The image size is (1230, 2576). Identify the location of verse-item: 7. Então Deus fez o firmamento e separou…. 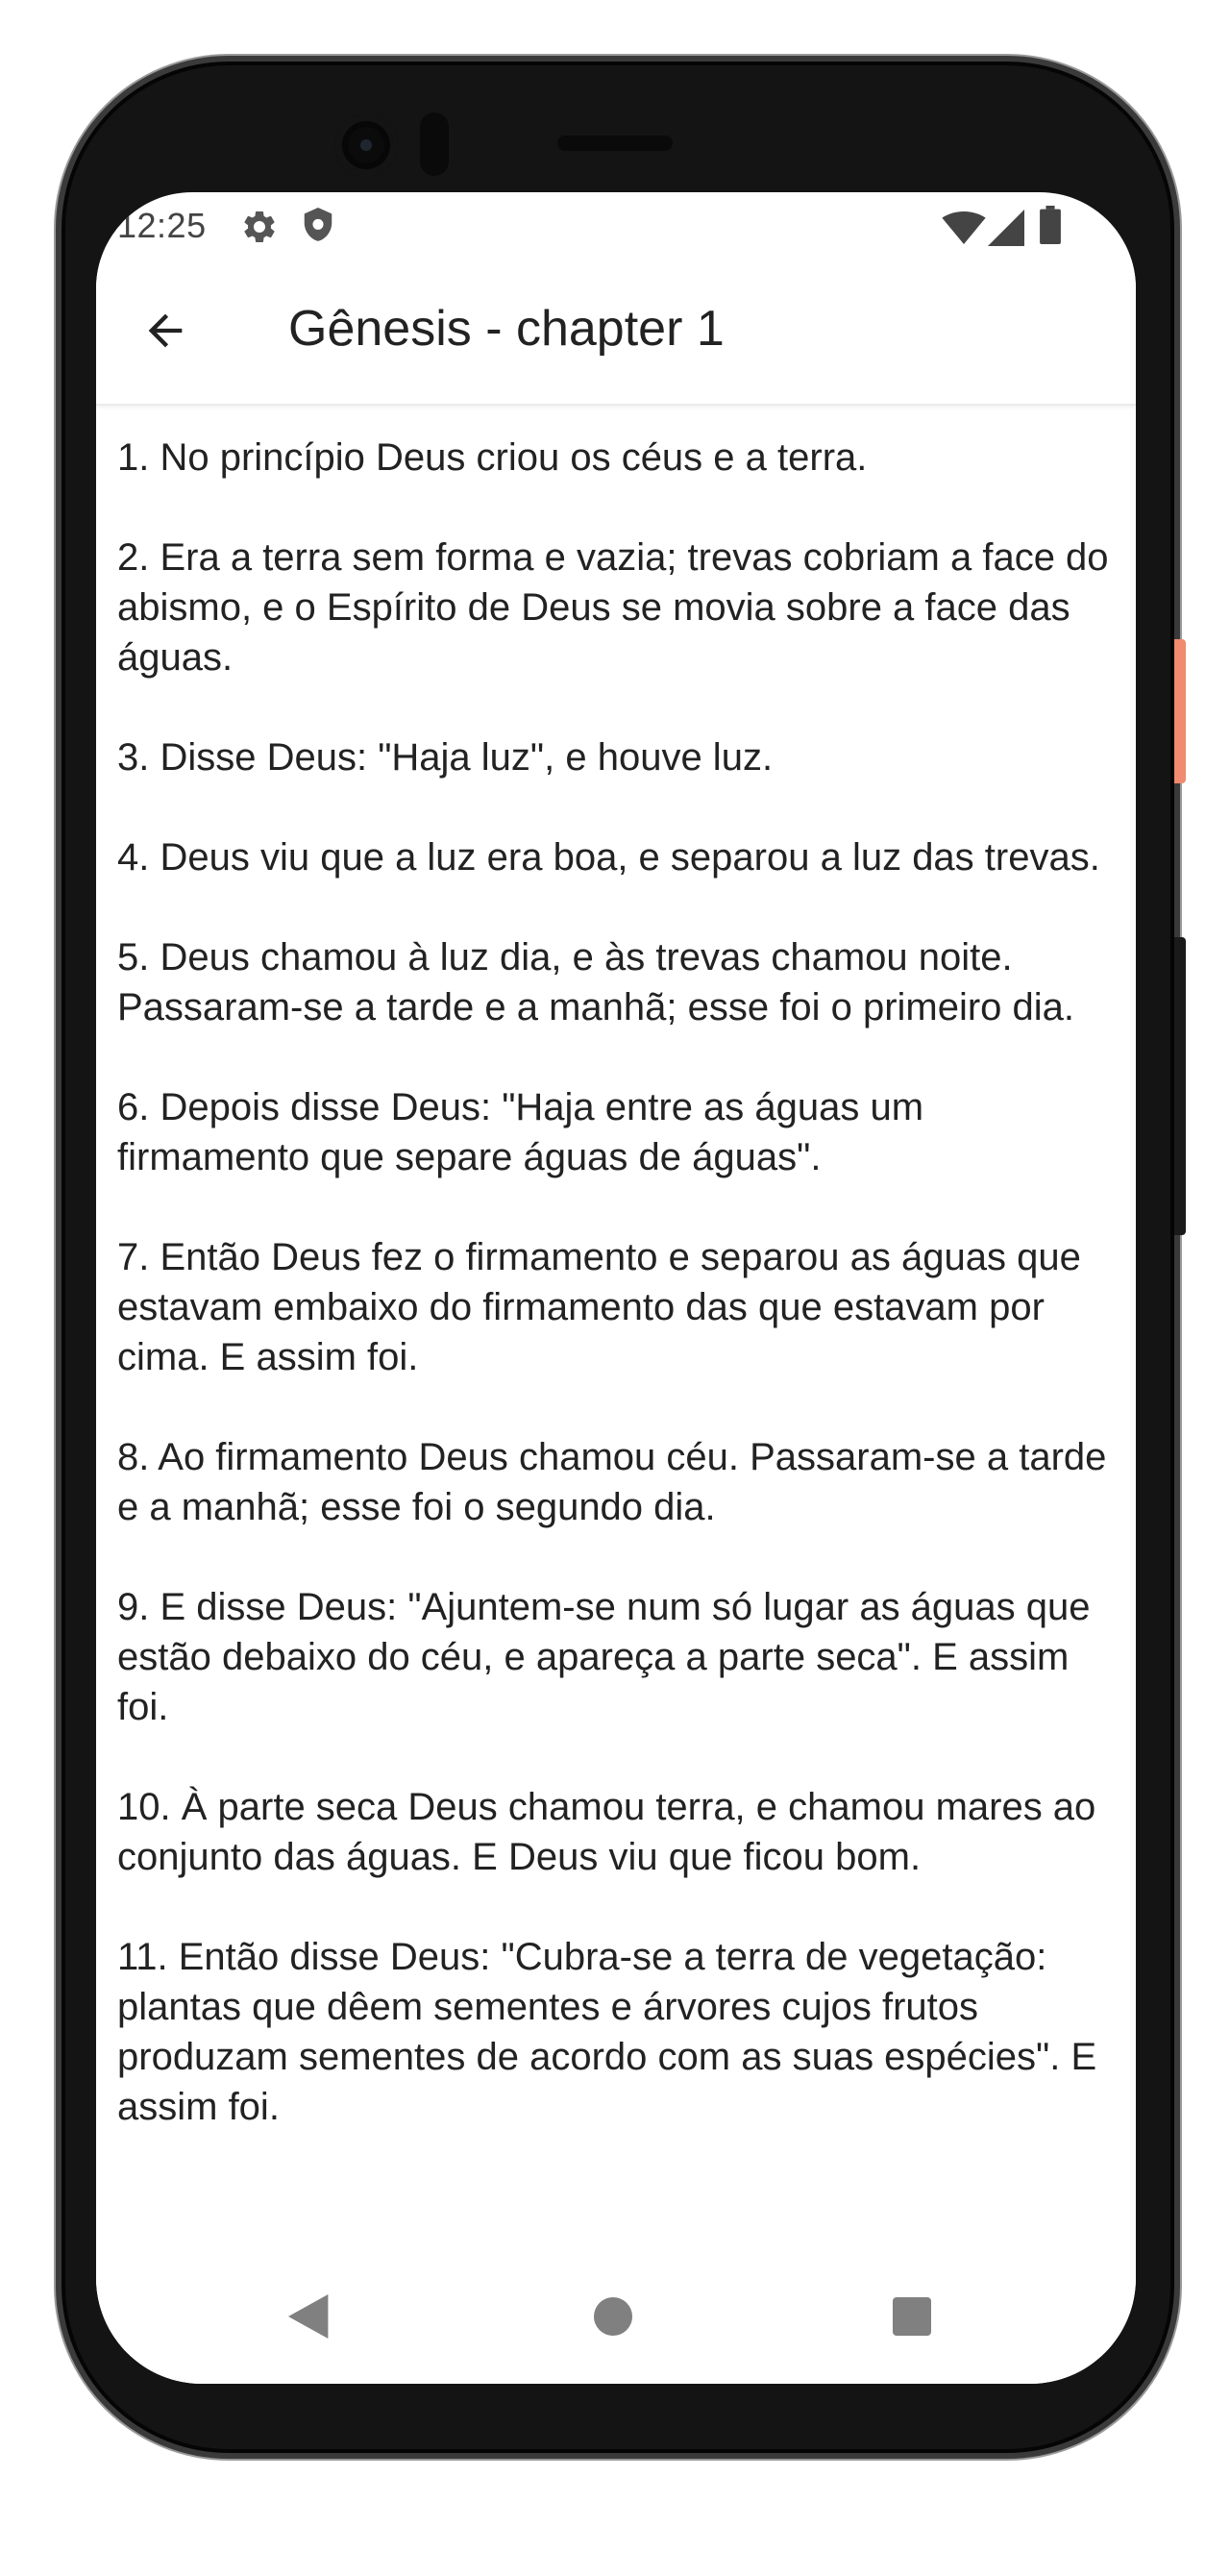
(599, 1307).